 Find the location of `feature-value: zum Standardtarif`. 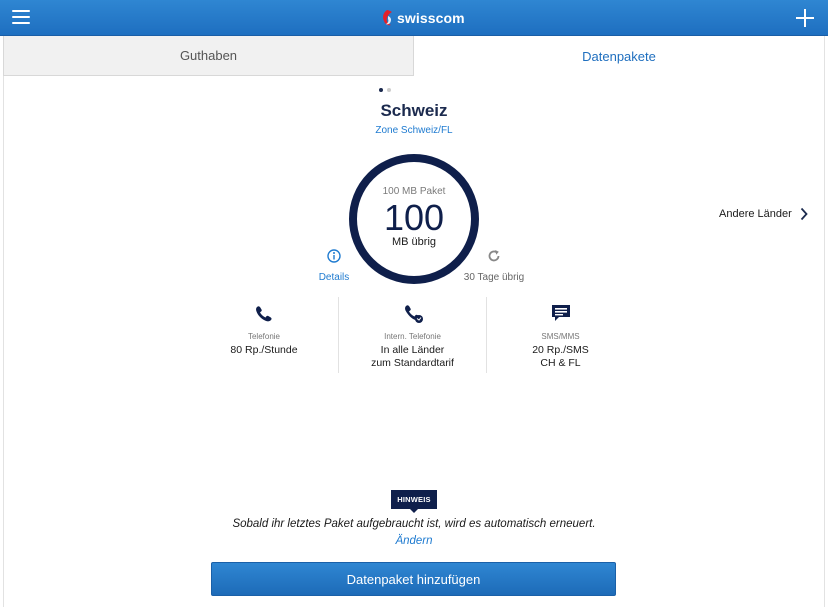

feature-value: zum Standardtarif is located at coordinates (412, 363).